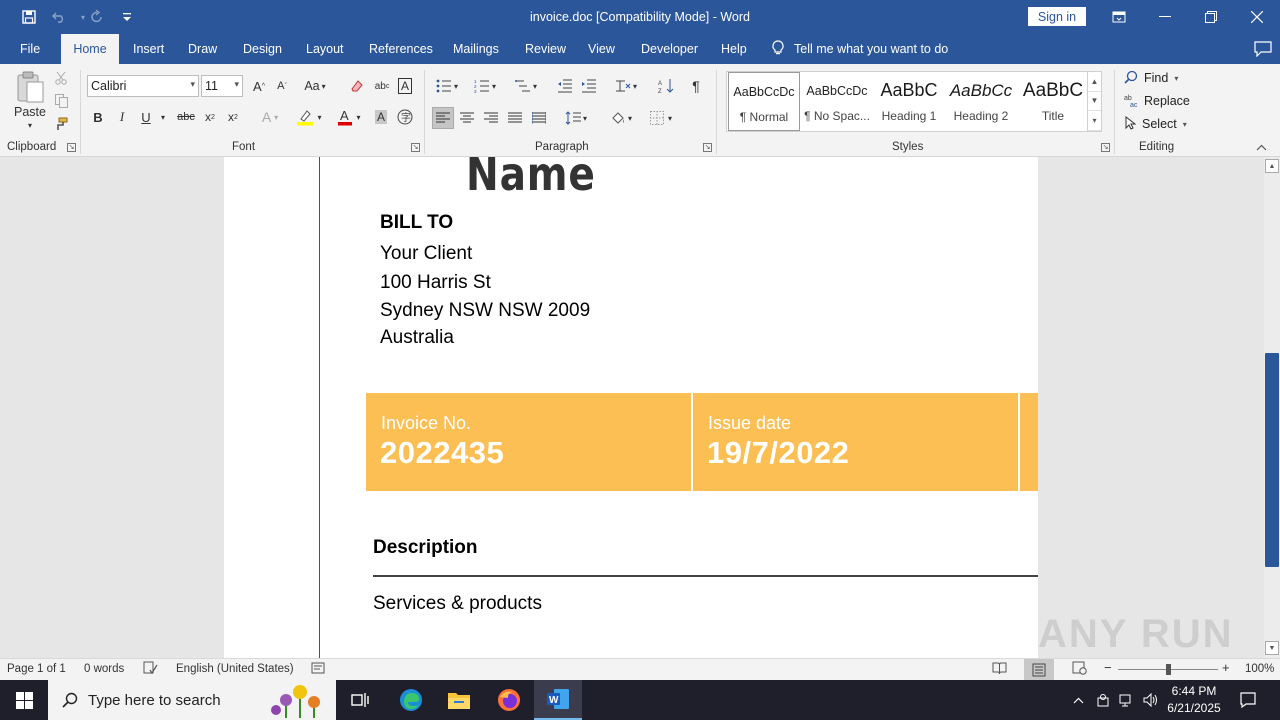 The height and width of the screenshot is (720, 1280). I want to click on undo-icon, so click(59, 17).